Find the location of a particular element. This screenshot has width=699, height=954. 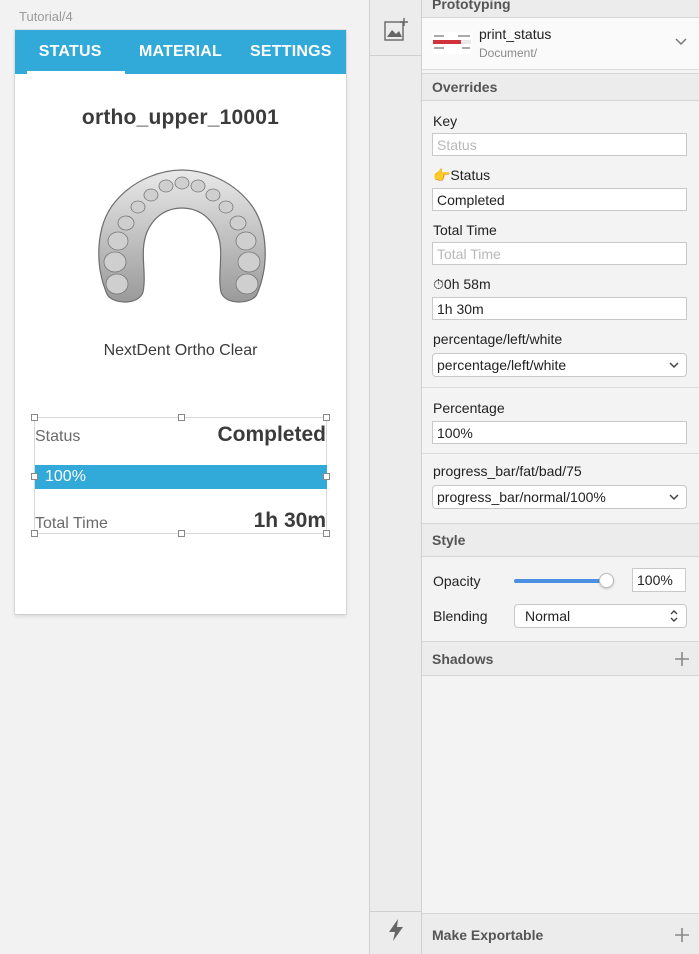

dental-arch-image is located at coordinates (182, 236).